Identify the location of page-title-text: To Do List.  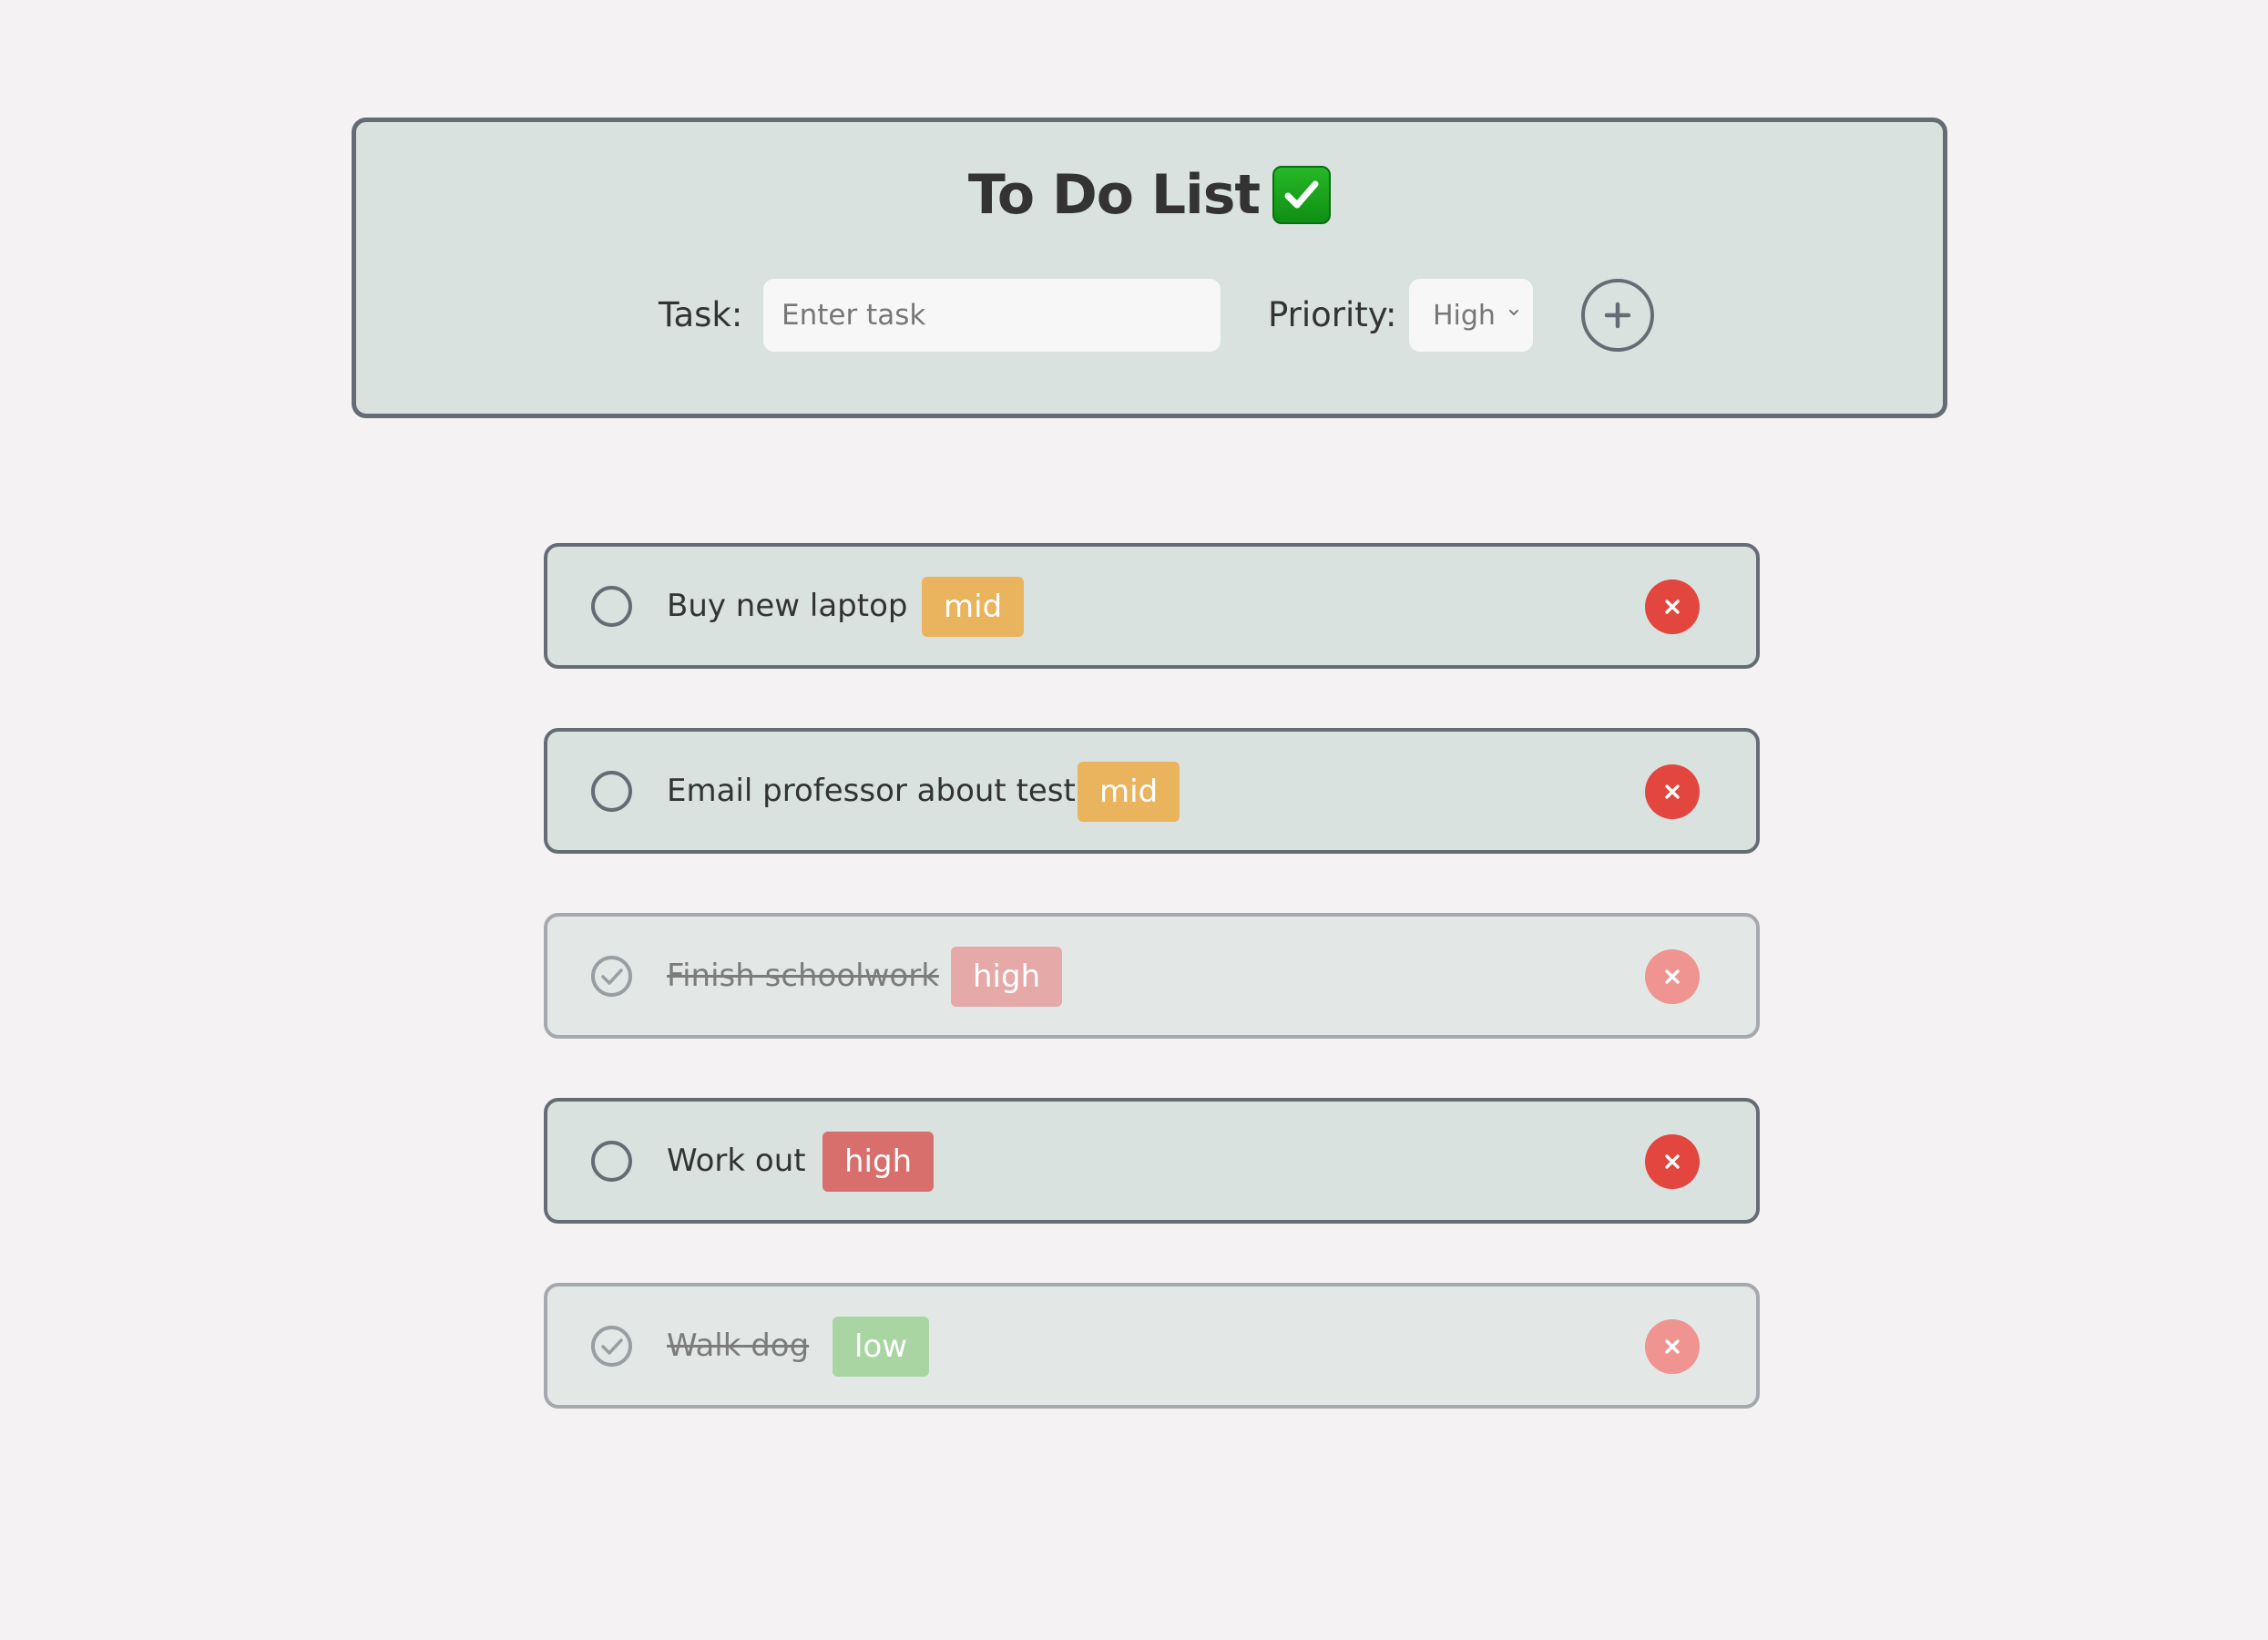
(1114, 195).